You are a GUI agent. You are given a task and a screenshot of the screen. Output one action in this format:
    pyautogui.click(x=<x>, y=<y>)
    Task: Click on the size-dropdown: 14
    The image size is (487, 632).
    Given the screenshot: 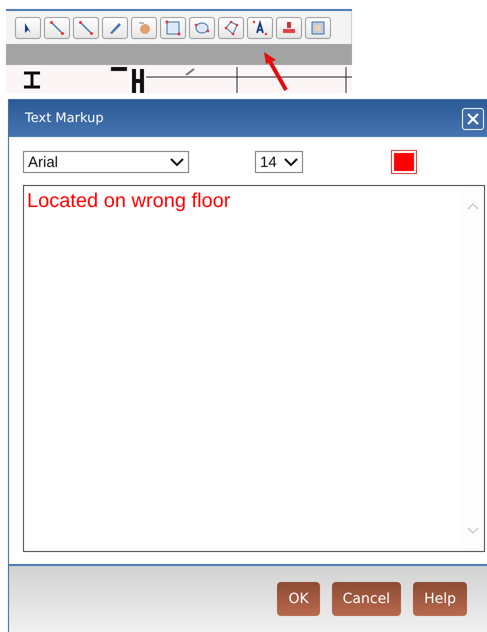 What is the action you would take?
    pyautogui.click(x=279, y=162)
    